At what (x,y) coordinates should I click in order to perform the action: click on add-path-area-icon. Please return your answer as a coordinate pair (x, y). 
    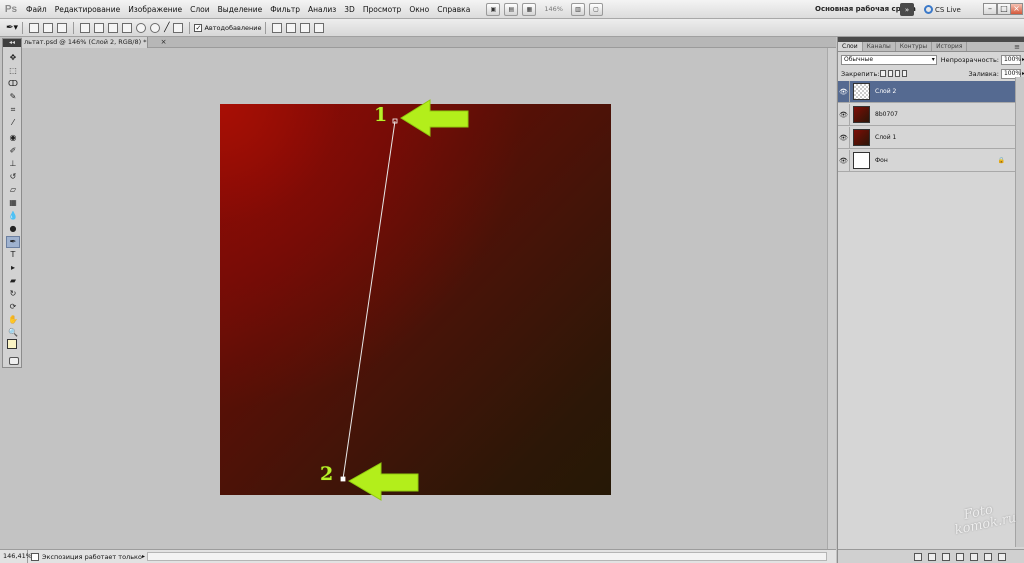
    Looking at the image, I should click on (277, 27).